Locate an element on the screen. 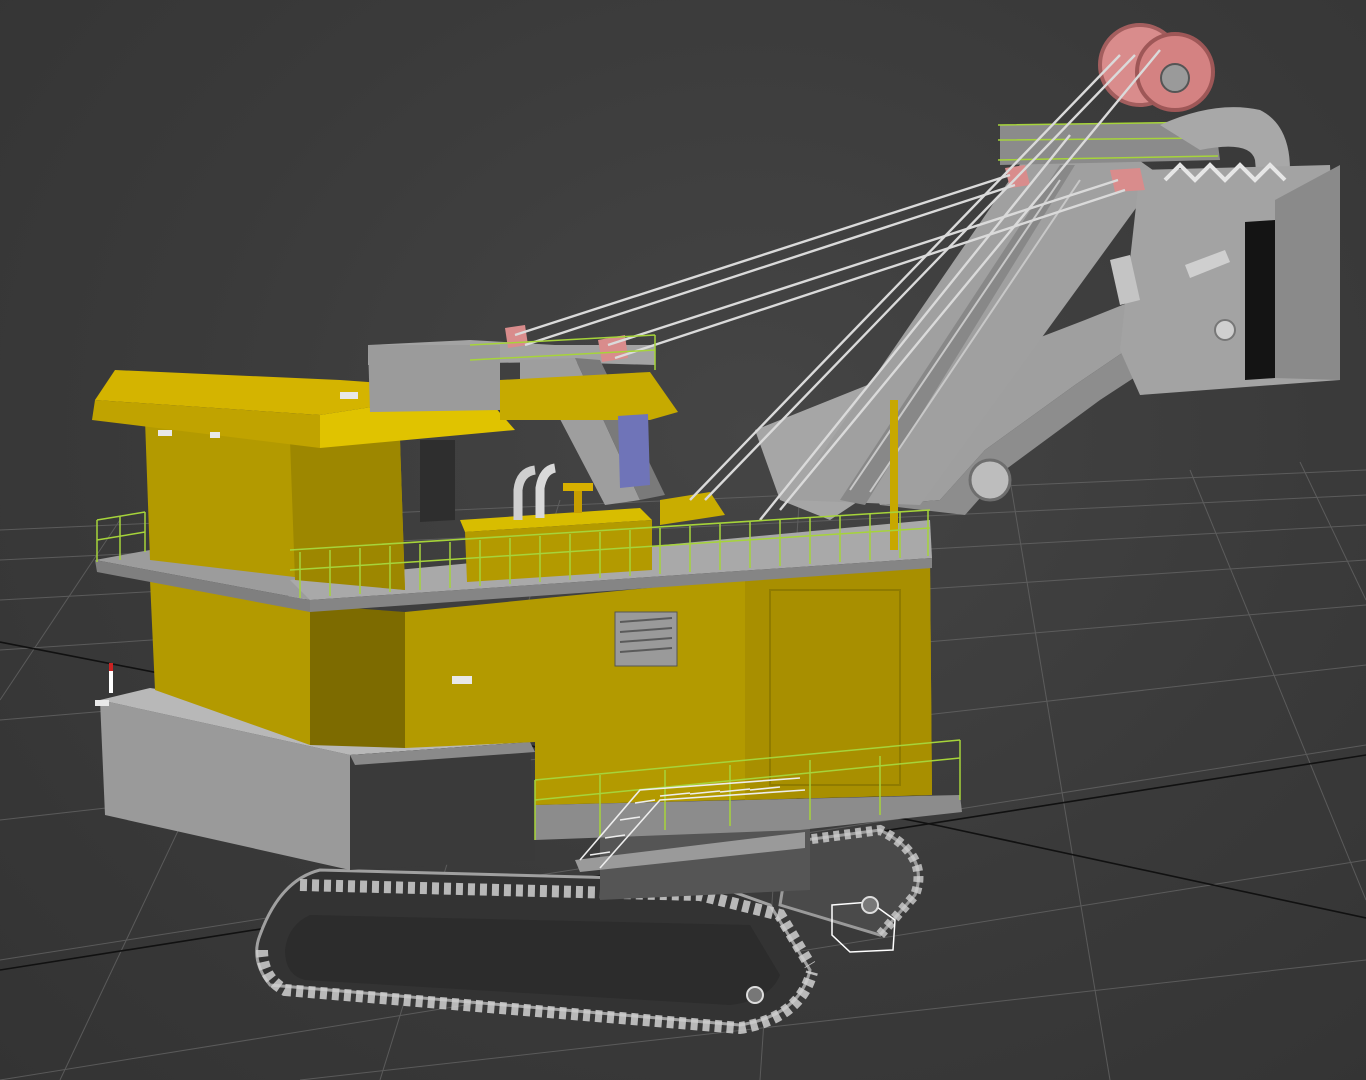  gantry-block is located at coordinates (434, 378).